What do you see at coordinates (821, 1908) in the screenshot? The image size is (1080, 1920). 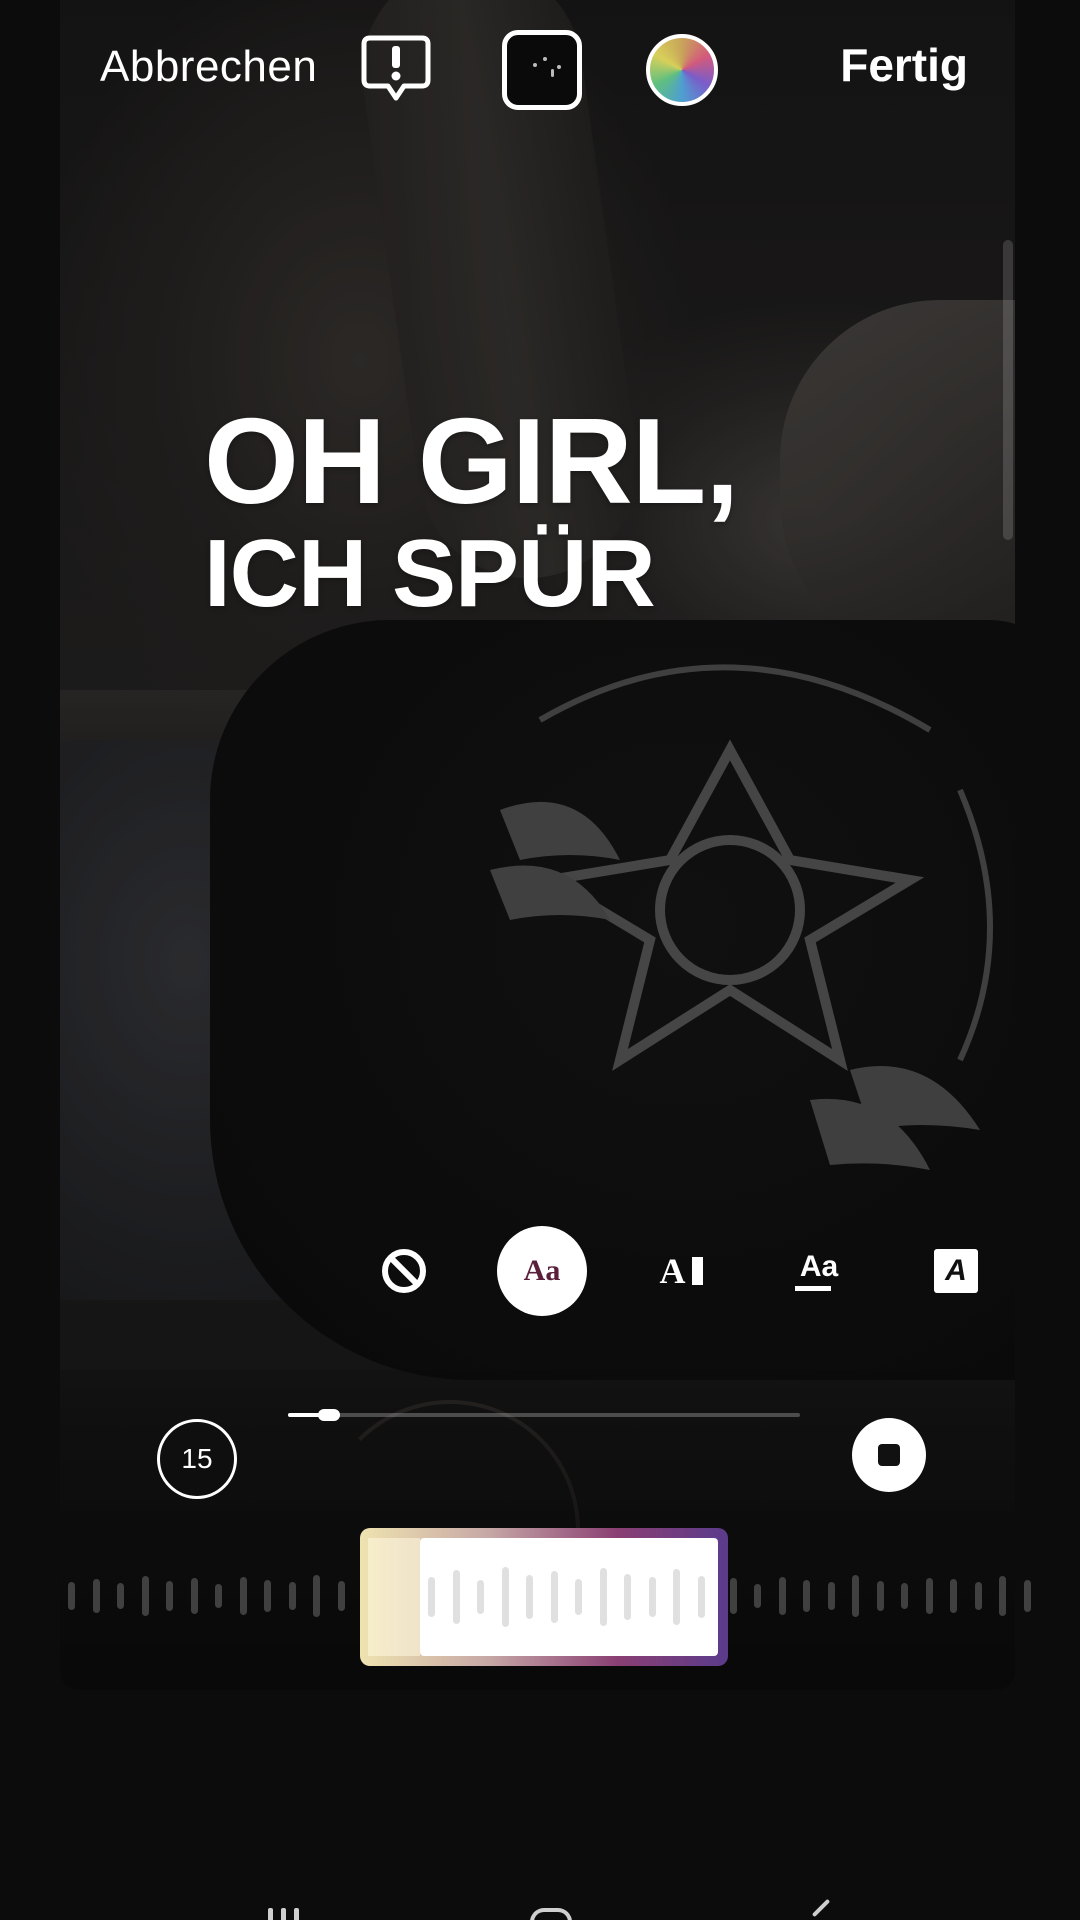 I see `back-icon` at bounding box center [821, 1908].